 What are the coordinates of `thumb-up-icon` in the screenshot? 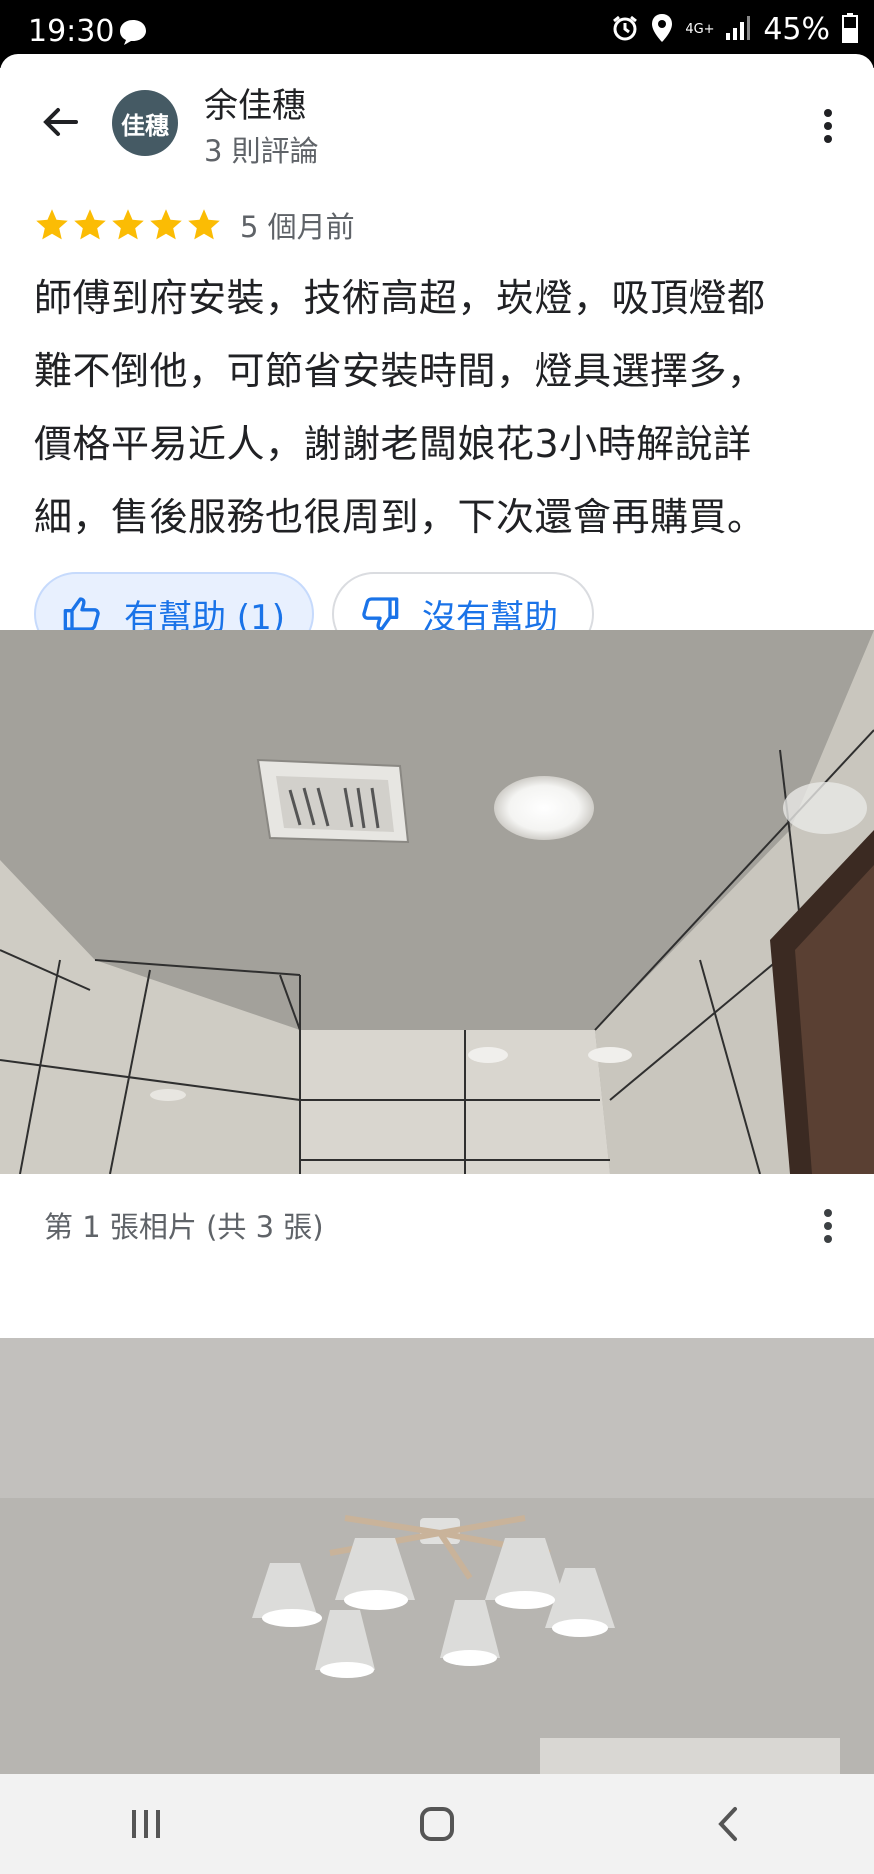 It's located at (81, 614).